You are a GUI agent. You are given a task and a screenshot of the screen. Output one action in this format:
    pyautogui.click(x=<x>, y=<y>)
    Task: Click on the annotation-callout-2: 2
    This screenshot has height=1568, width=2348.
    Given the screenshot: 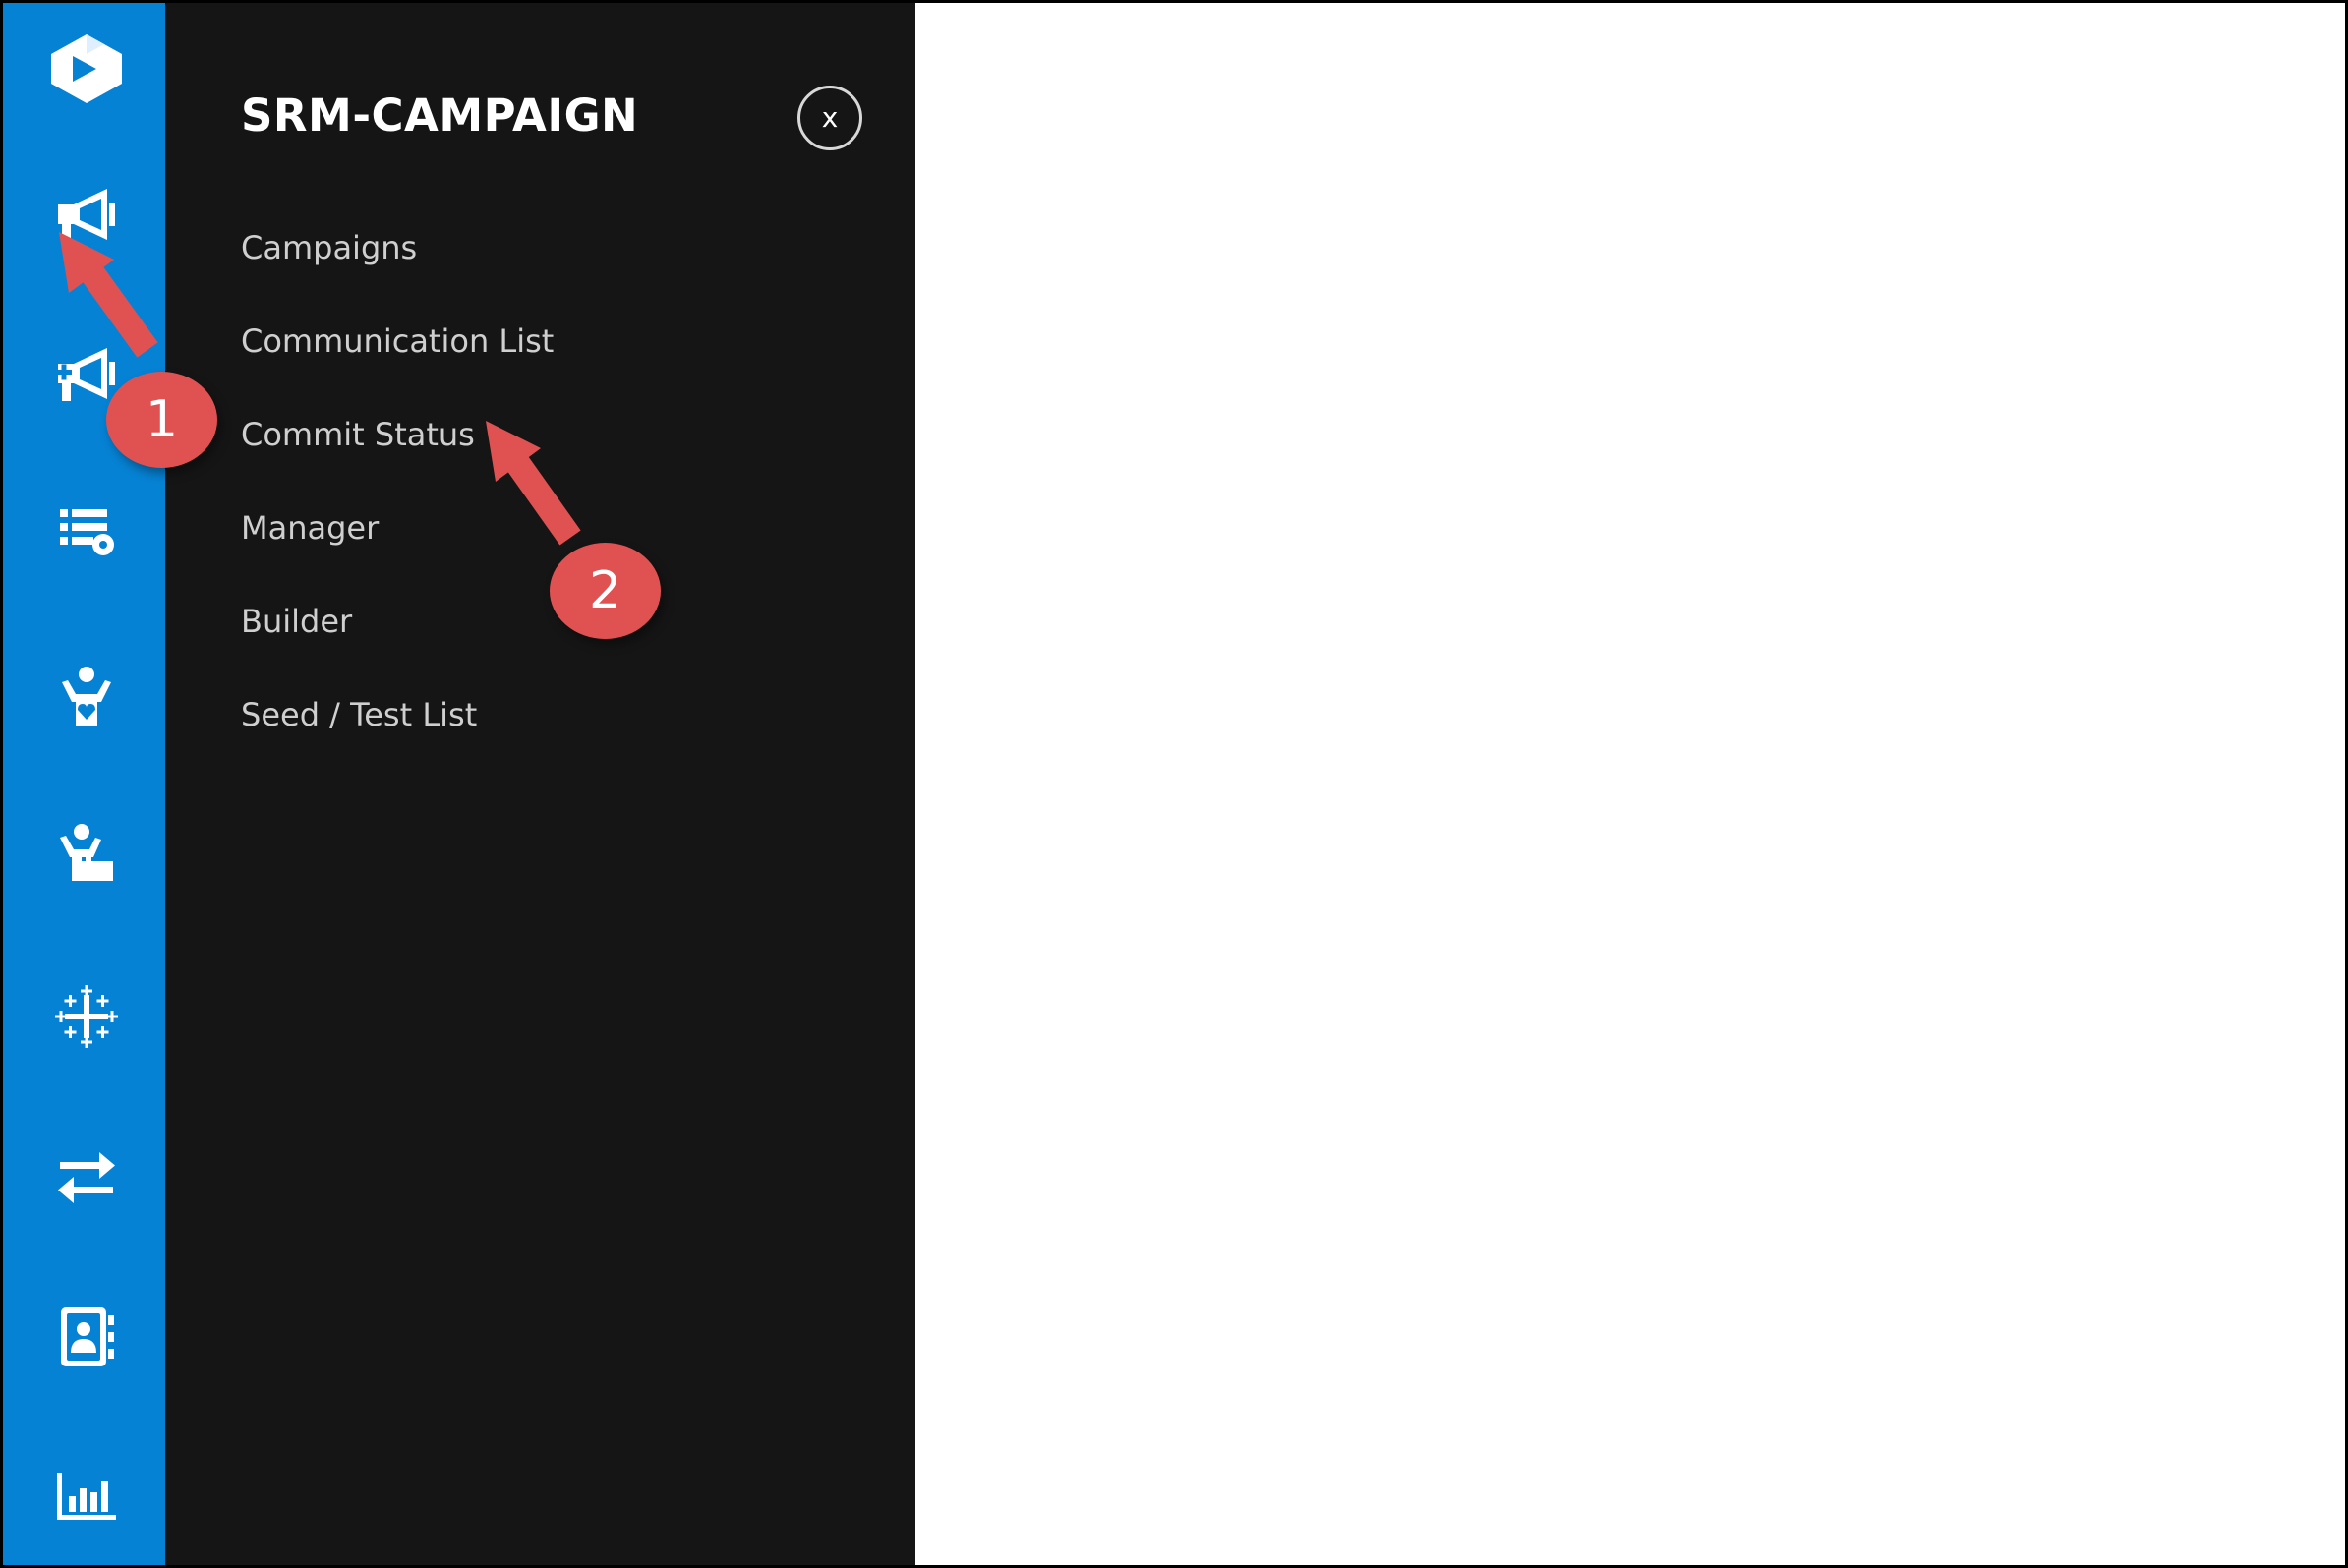 What is the action you would take?
    pyautogui.click(x=606, y=591)
    